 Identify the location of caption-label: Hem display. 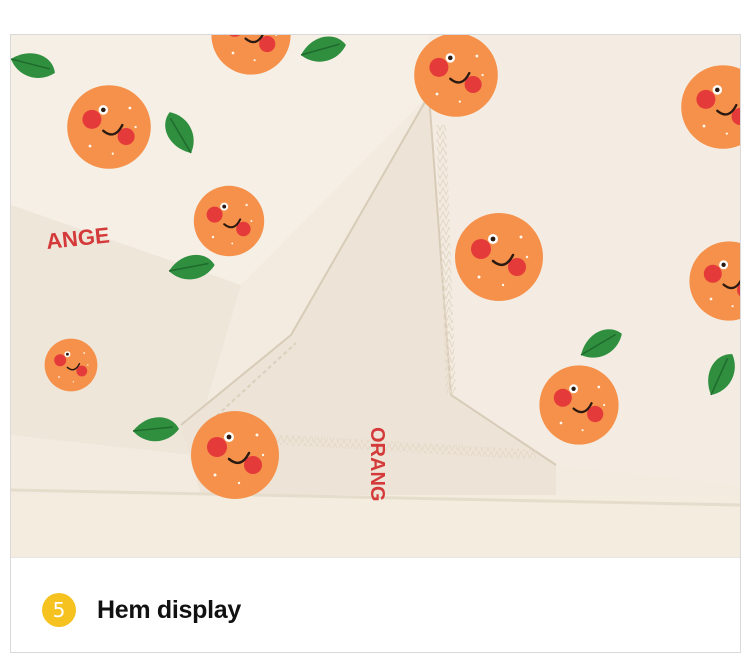
(169, 610).